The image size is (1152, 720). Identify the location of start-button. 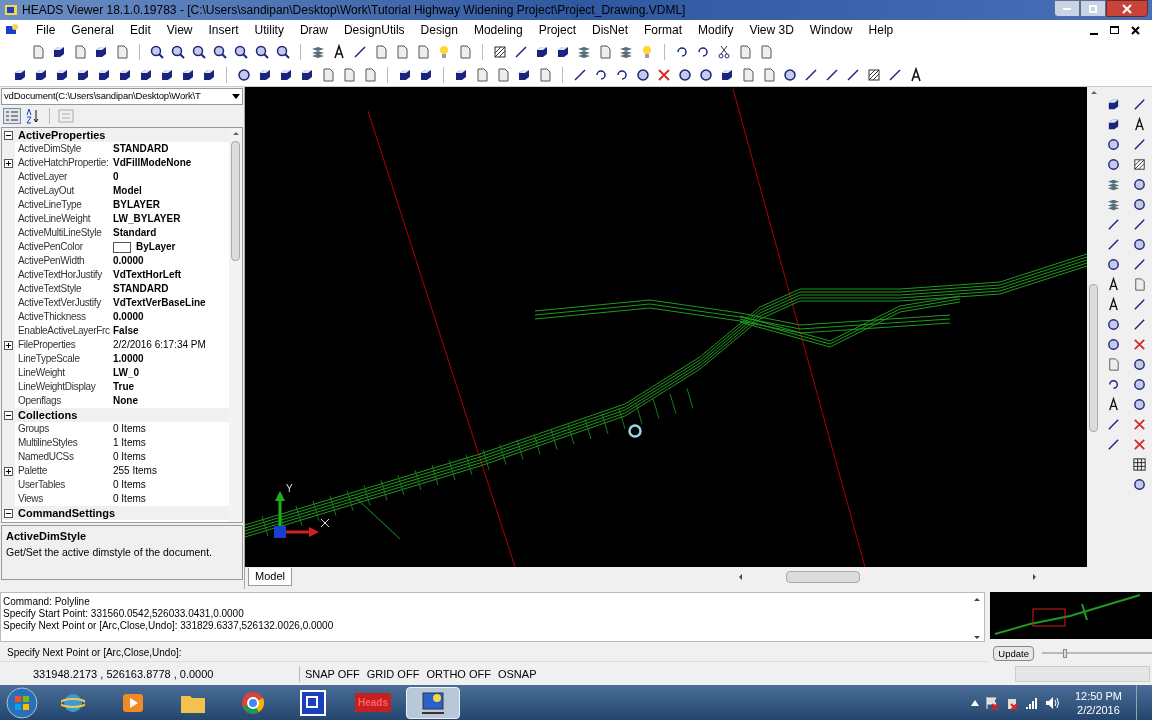
(22, 702).